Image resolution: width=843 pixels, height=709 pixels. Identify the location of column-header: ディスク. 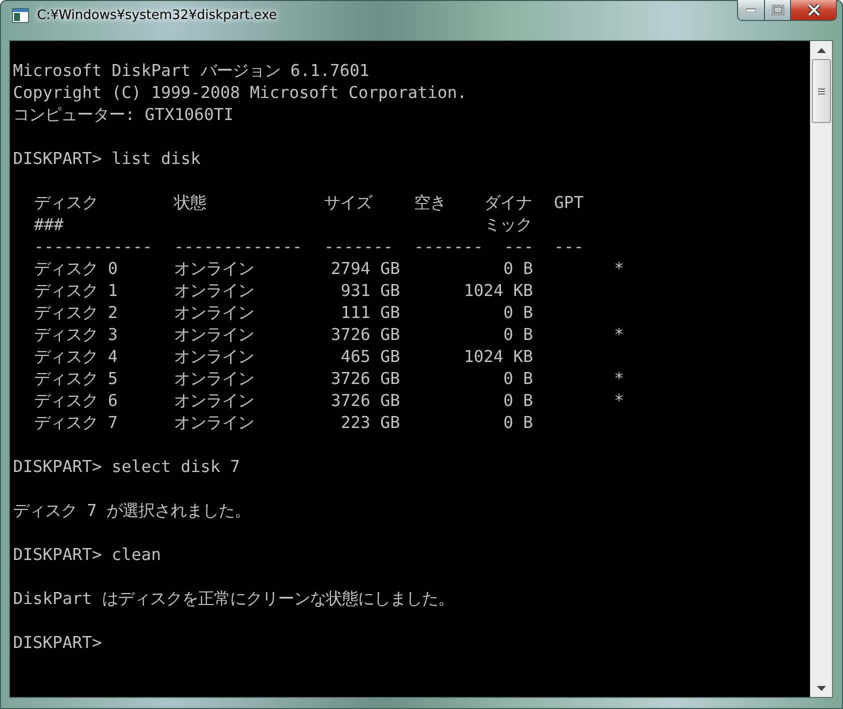
(66, 203).